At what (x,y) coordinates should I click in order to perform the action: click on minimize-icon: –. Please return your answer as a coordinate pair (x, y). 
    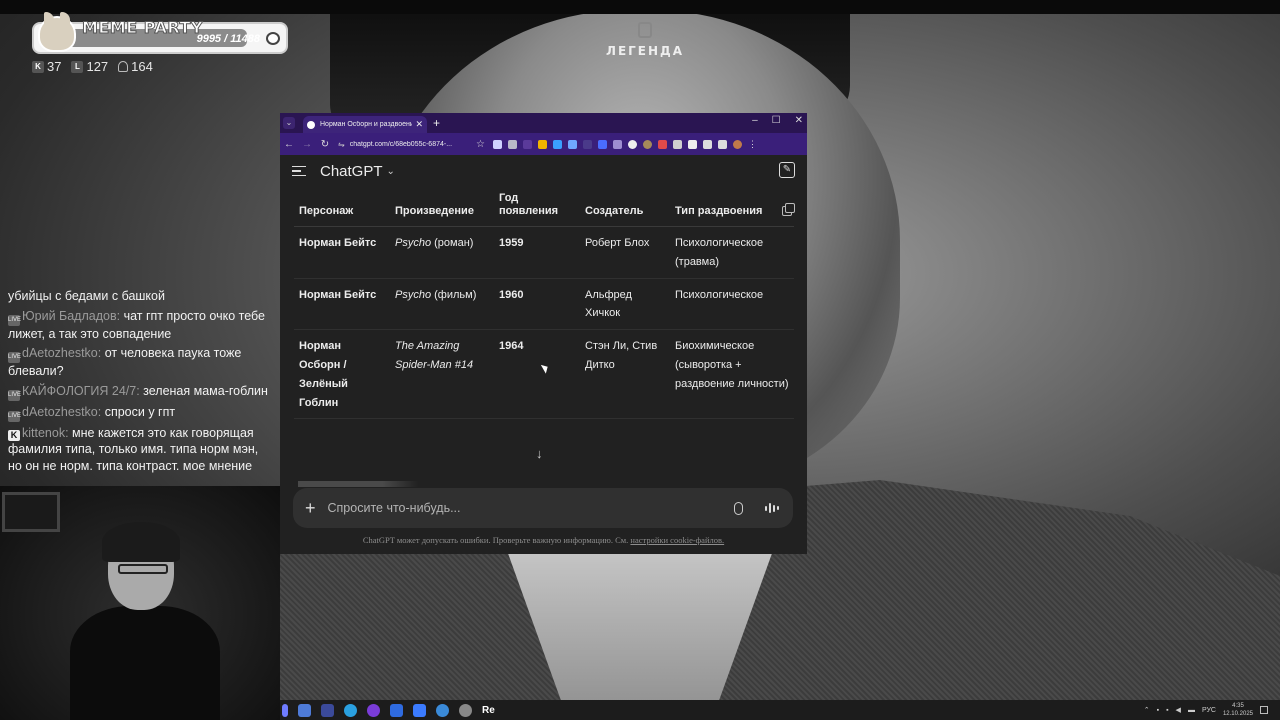
    Looking at the image, I should click on (755, 120).